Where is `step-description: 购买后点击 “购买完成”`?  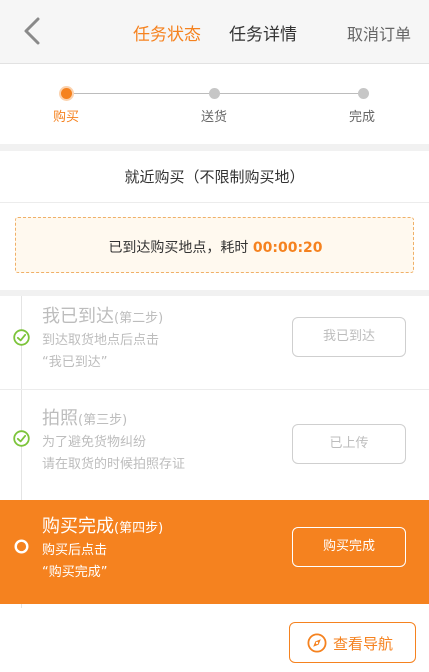
step-description: 购买后点击 “购买完成” is located at coordinates (74, 562).